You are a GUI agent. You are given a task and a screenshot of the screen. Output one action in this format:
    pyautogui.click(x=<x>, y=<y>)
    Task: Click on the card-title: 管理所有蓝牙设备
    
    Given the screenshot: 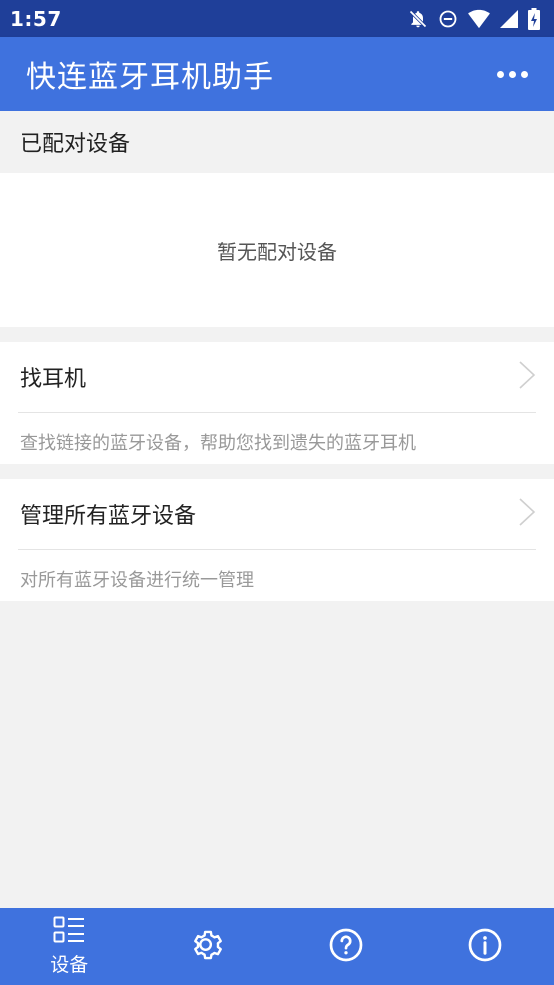 What is the action you would take?
    pyautogui.click(x=108, y=516)
    